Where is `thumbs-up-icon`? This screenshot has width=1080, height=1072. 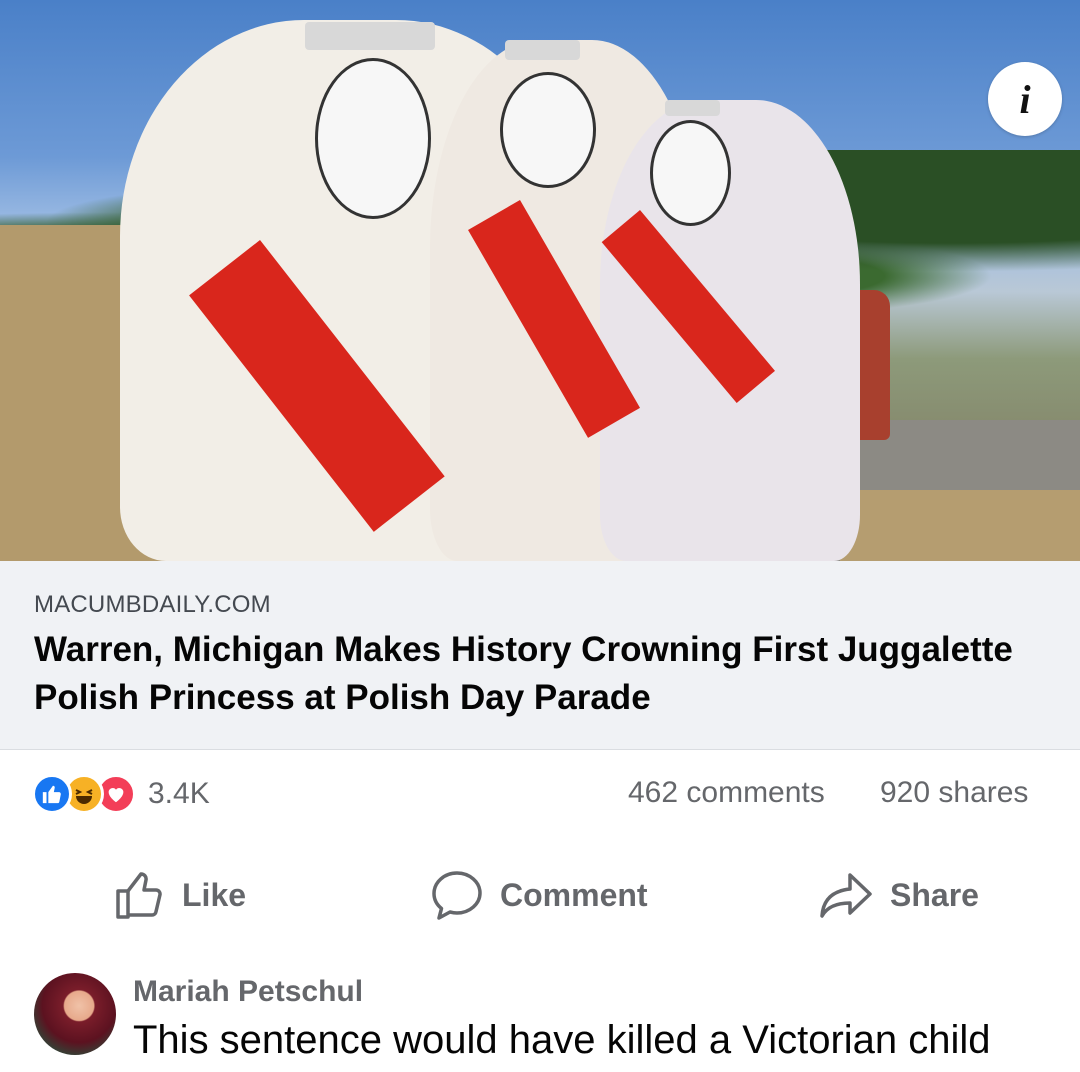 thumbs-up-icon is located at coordinates (139, 895).